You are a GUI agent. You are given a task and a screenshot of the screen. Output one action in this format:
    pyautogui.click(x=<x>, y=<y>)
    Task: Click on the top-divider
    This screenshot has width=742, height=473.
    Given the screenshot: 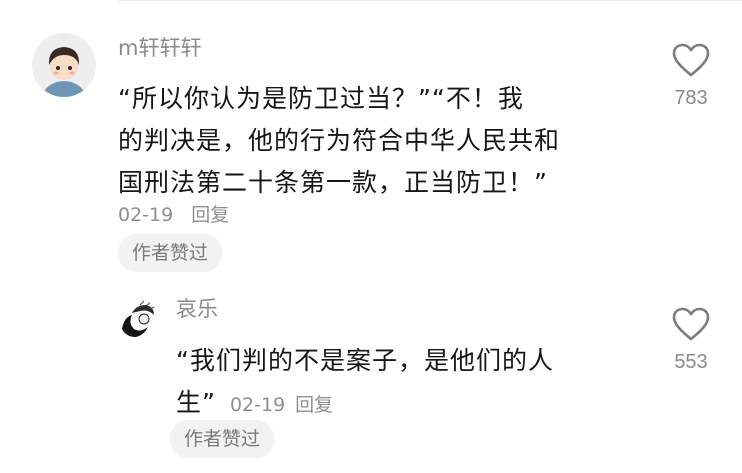 What is the action you would take?
    pyautogui.click(x=430, y=0)
    